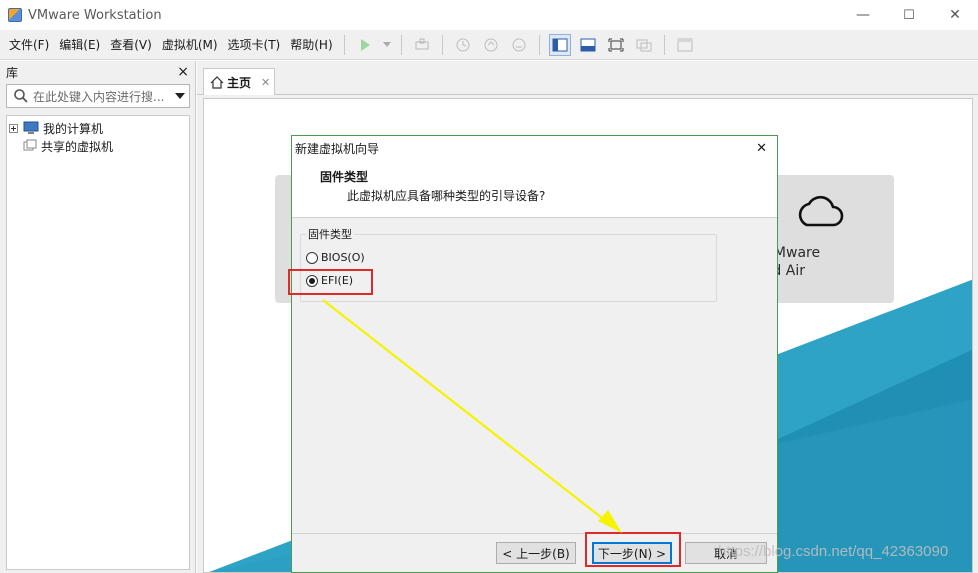 This screenshot has height=573, width=978. I want to click on radio-label: BIOS(O), so click(343, 257).